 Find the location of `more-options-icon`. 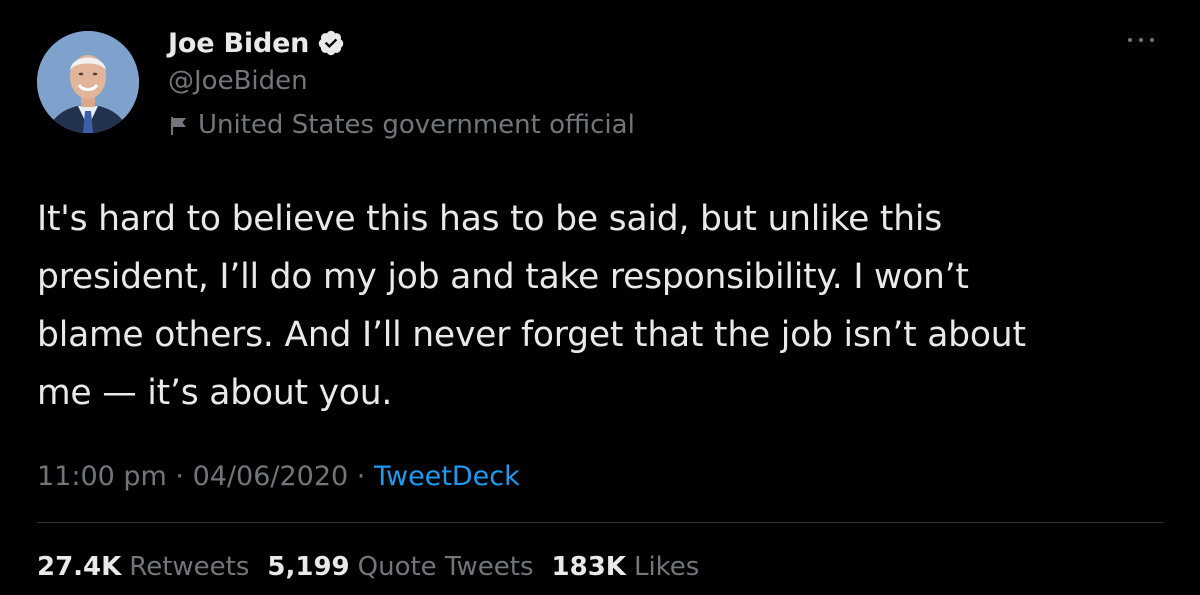

more-options-icon is located at coordinates (1141, 40).